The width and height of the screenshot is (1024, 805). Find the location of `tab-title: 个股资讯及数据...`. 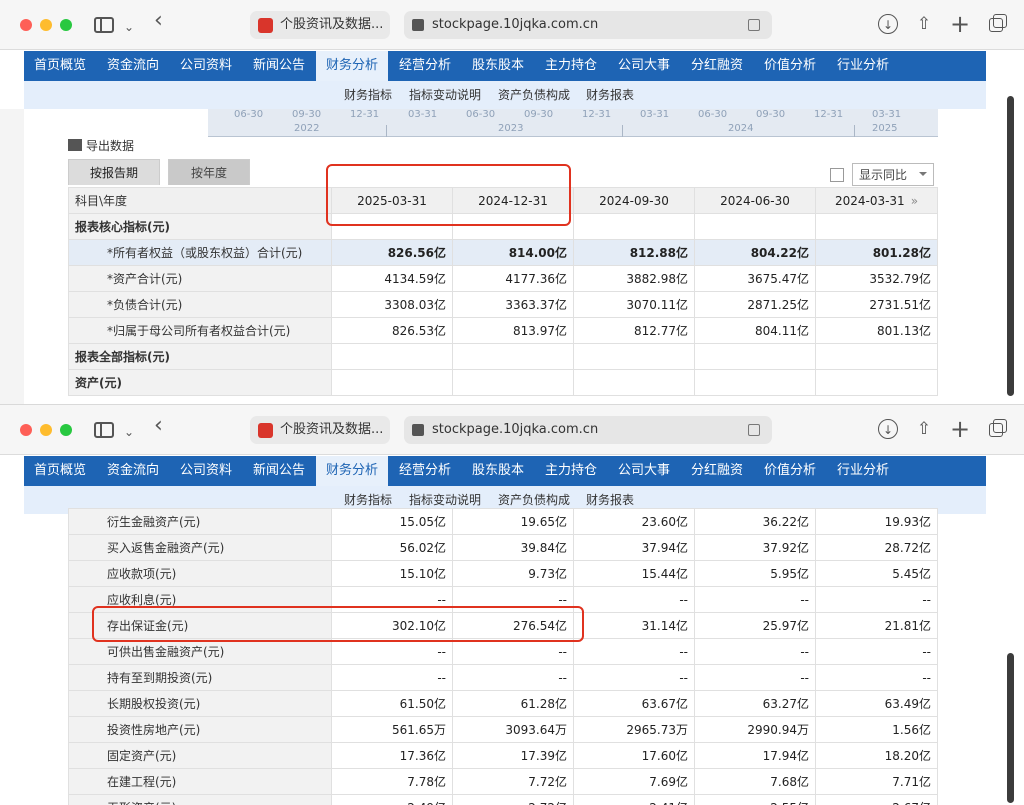

tab-title: 个股资讯及数据... is located at coordinates (332, 24).